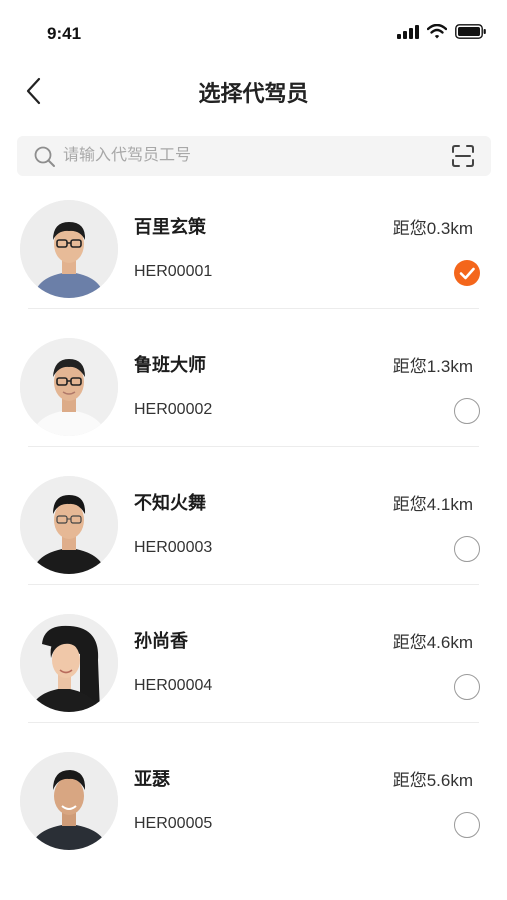  I want to click on driver-name: 亚瑟, so click(152, 779).